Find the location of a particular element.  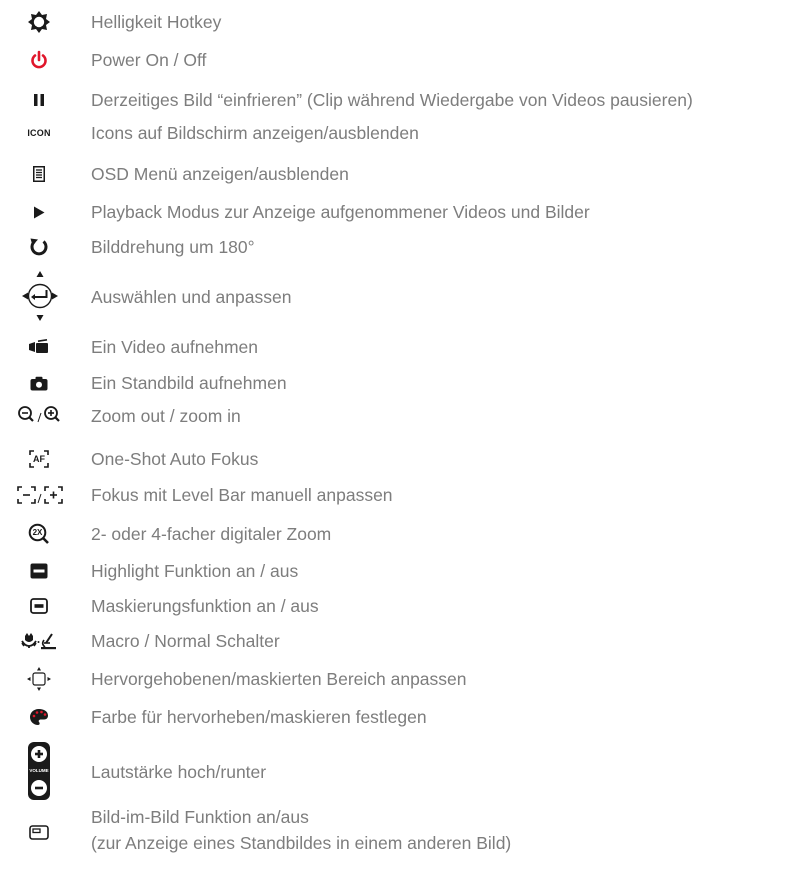

mask-icon is located at coordinates (39, 606).